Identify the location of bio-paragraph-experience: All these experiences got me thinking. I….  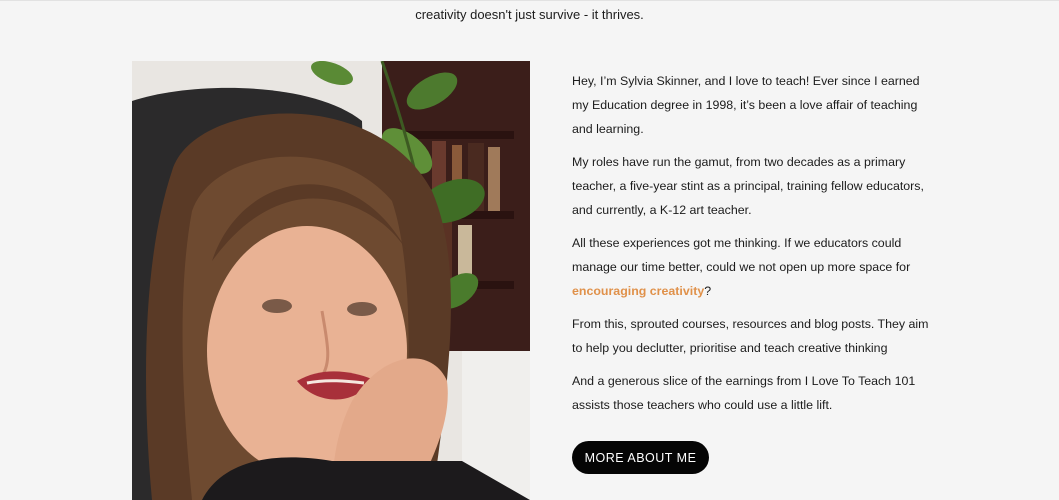
(754, 267).